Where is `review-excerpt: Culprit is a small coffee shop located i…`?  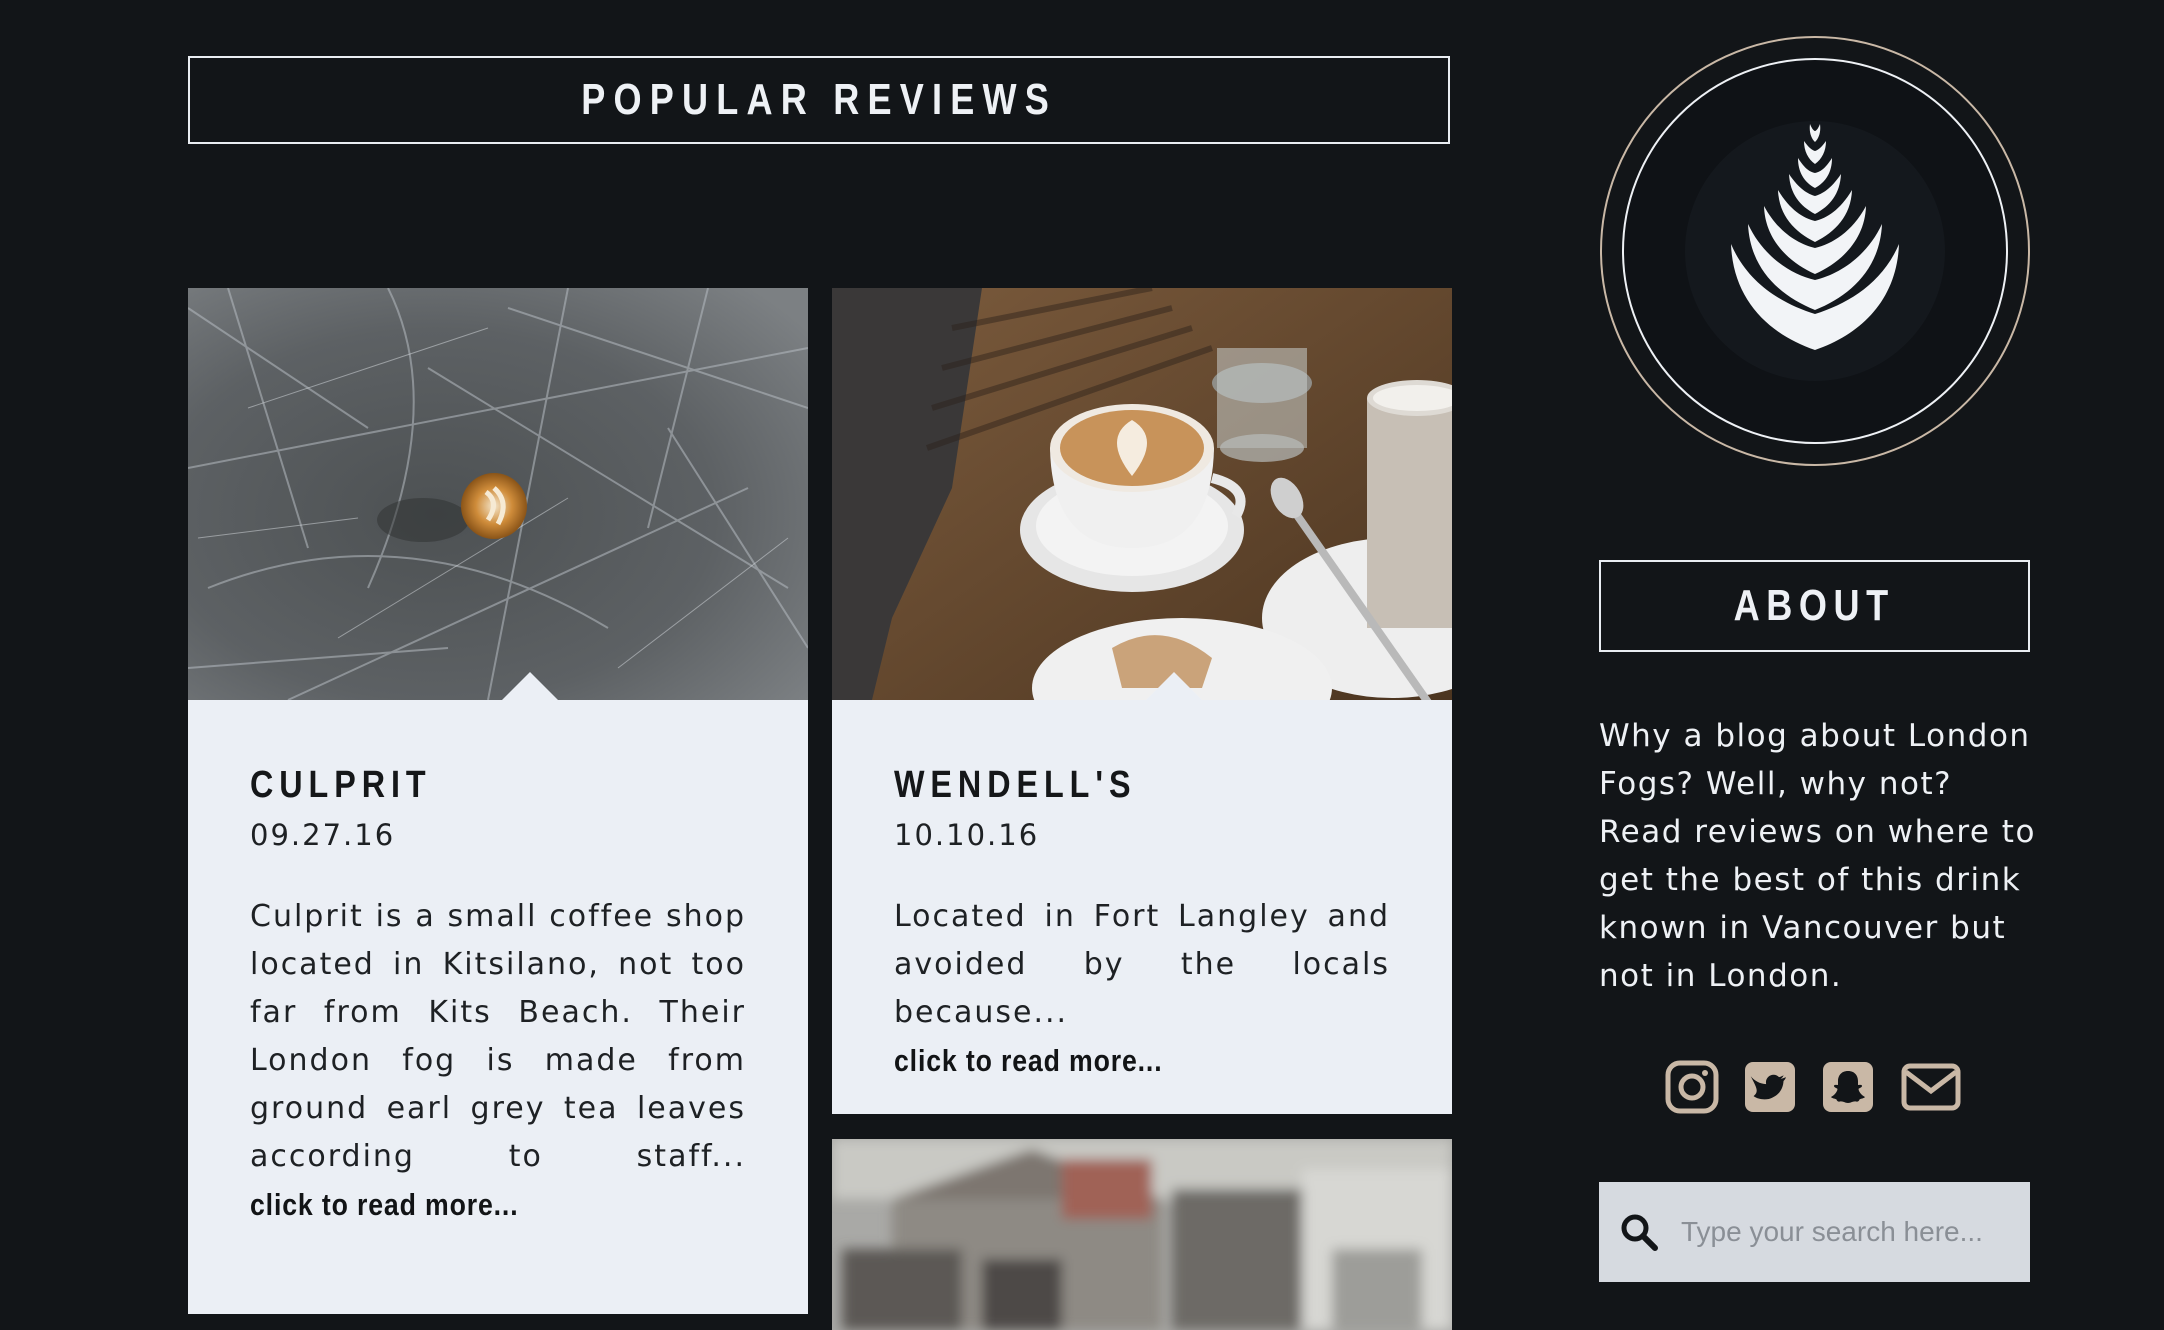
review-excerpt: Culprit is a small coffee shop located i… is located at coordinates (498, 1036).